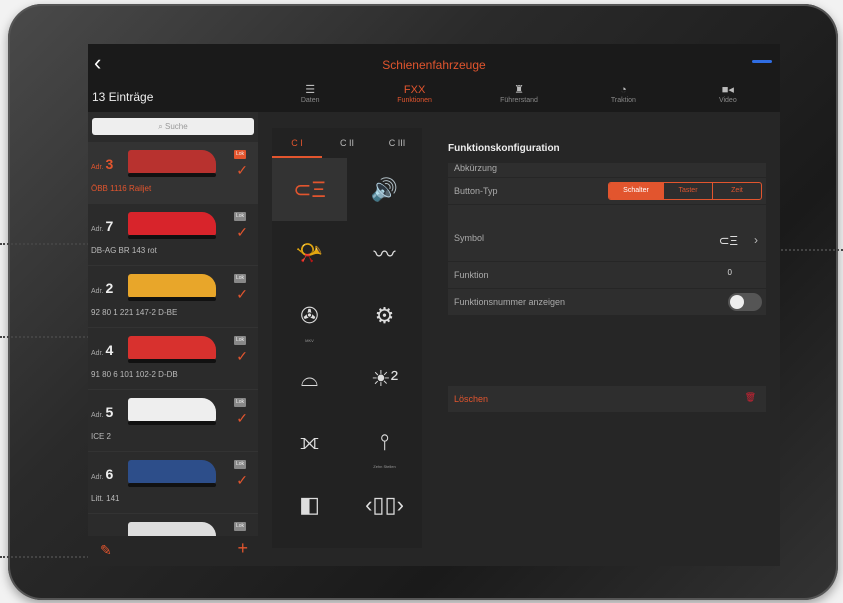 The image size is (843, 603). I want to click on list-item: Adr. 2 Lok ✓ 92 80 1 221 147-2 D-BE, so click(173, 297).